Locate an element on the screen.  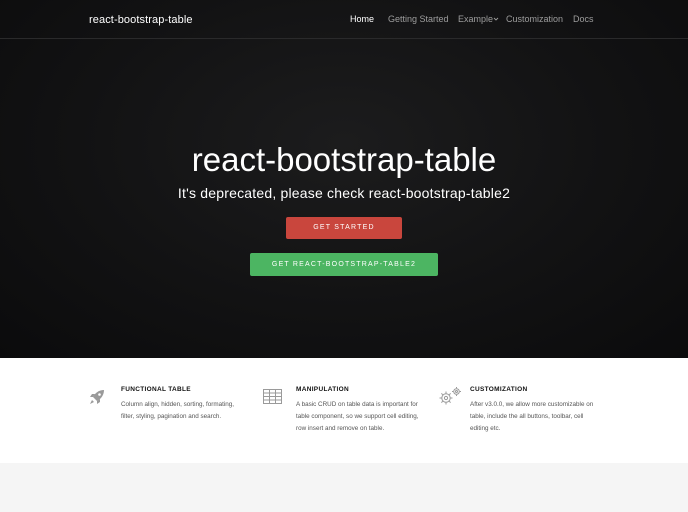
footer-area is located at coordinates (344, 487).